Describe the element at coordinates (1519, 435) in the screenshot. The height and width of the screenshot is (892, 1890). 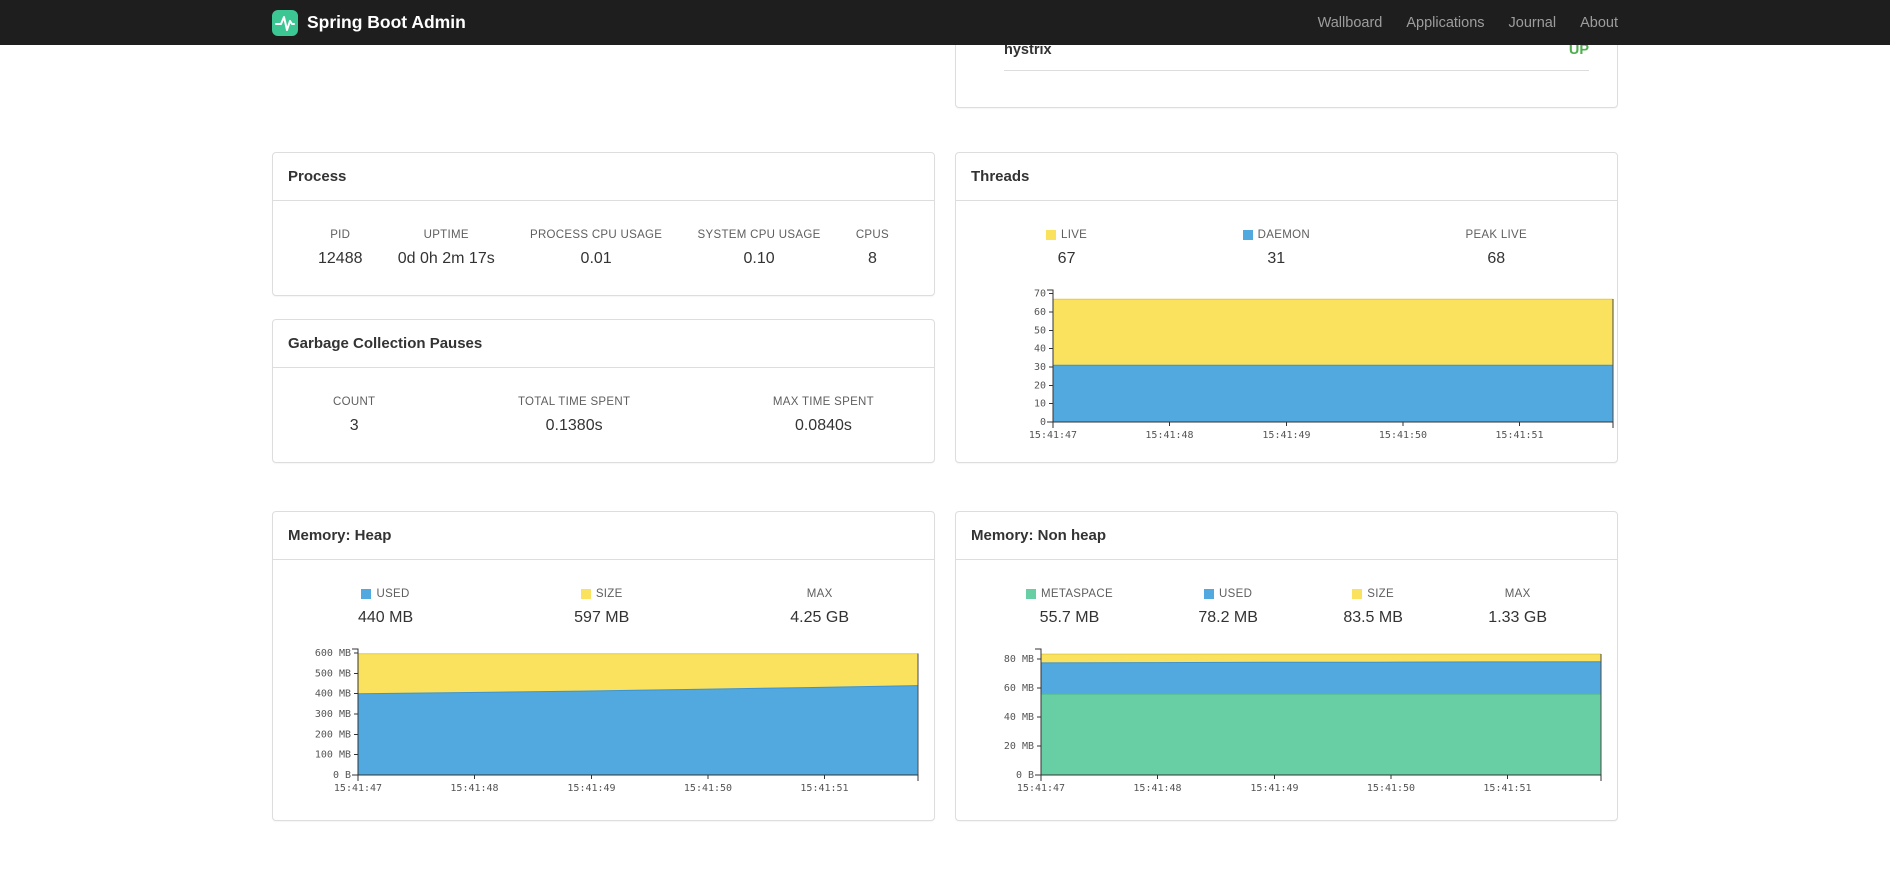
I see `svg-text: 15:41:51` at that location.